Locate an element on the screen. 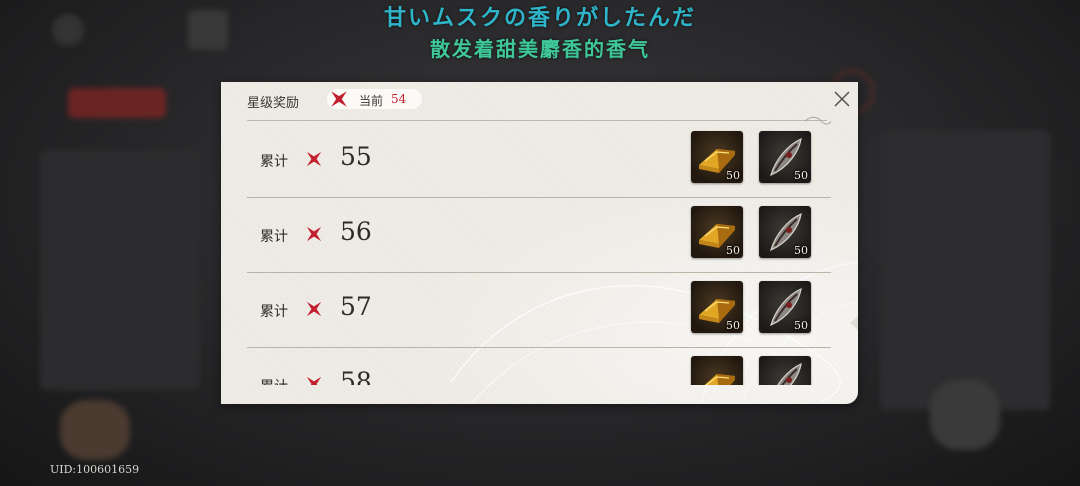 This screenshot has height=486, width=1080. reward-row: 累计 55 50 50 is located at coordinates (539, 160).